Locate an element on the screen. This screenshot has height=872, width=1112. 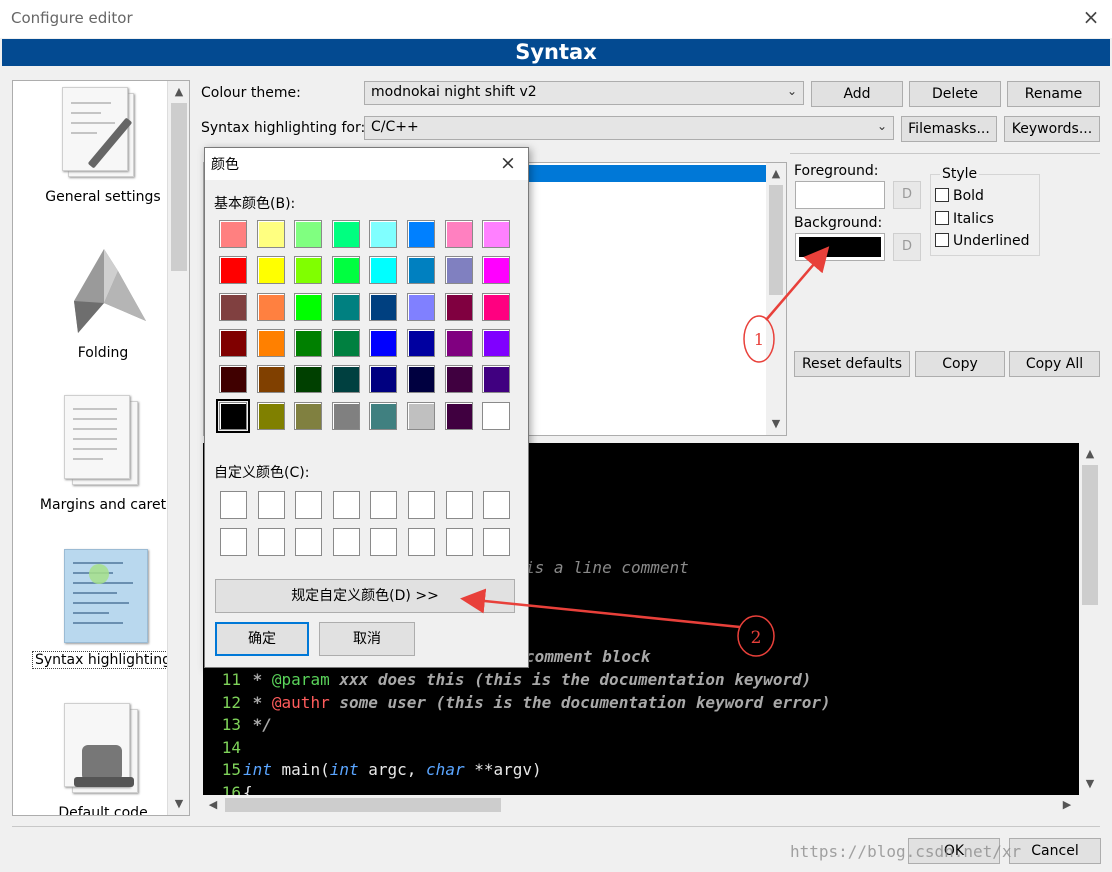
sidebar-item-default-code: Default code is located at coordinates (103, 758).